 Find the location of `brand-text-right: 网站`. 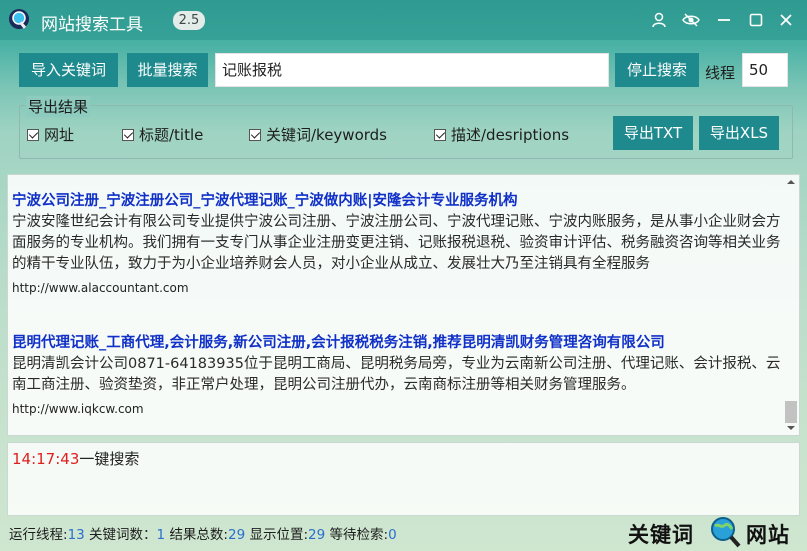

brand-text-right: 网站 is located at coordinates (768, 535).